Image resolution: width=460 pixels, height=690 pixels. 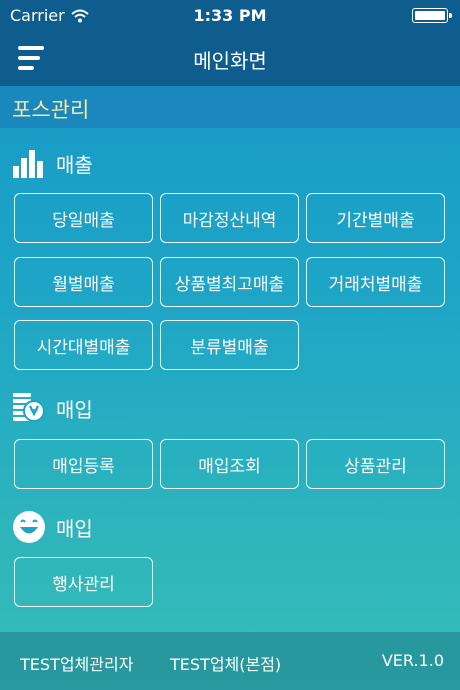 I want to click on status-time: 1:33 PM, so click(x=230, y=15).